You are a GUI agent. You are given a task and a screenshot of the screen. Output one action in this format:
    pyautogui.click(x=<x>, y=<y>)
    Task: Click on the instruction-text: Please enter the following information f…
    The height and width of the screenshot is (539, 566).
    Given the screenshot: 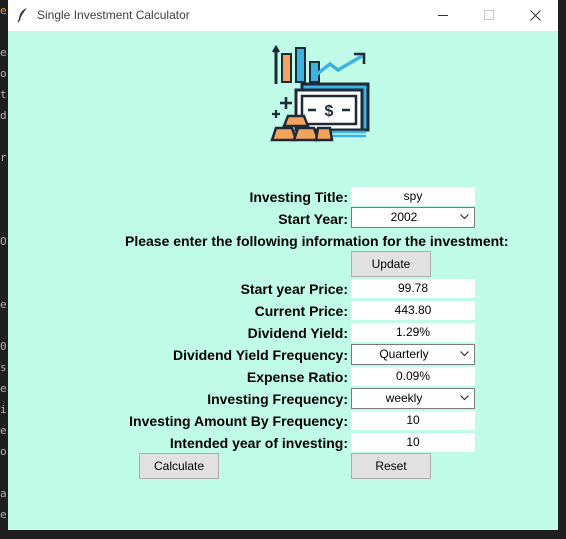 What is the action you would take?
    pyautogui.click(x=317, y=241)
    